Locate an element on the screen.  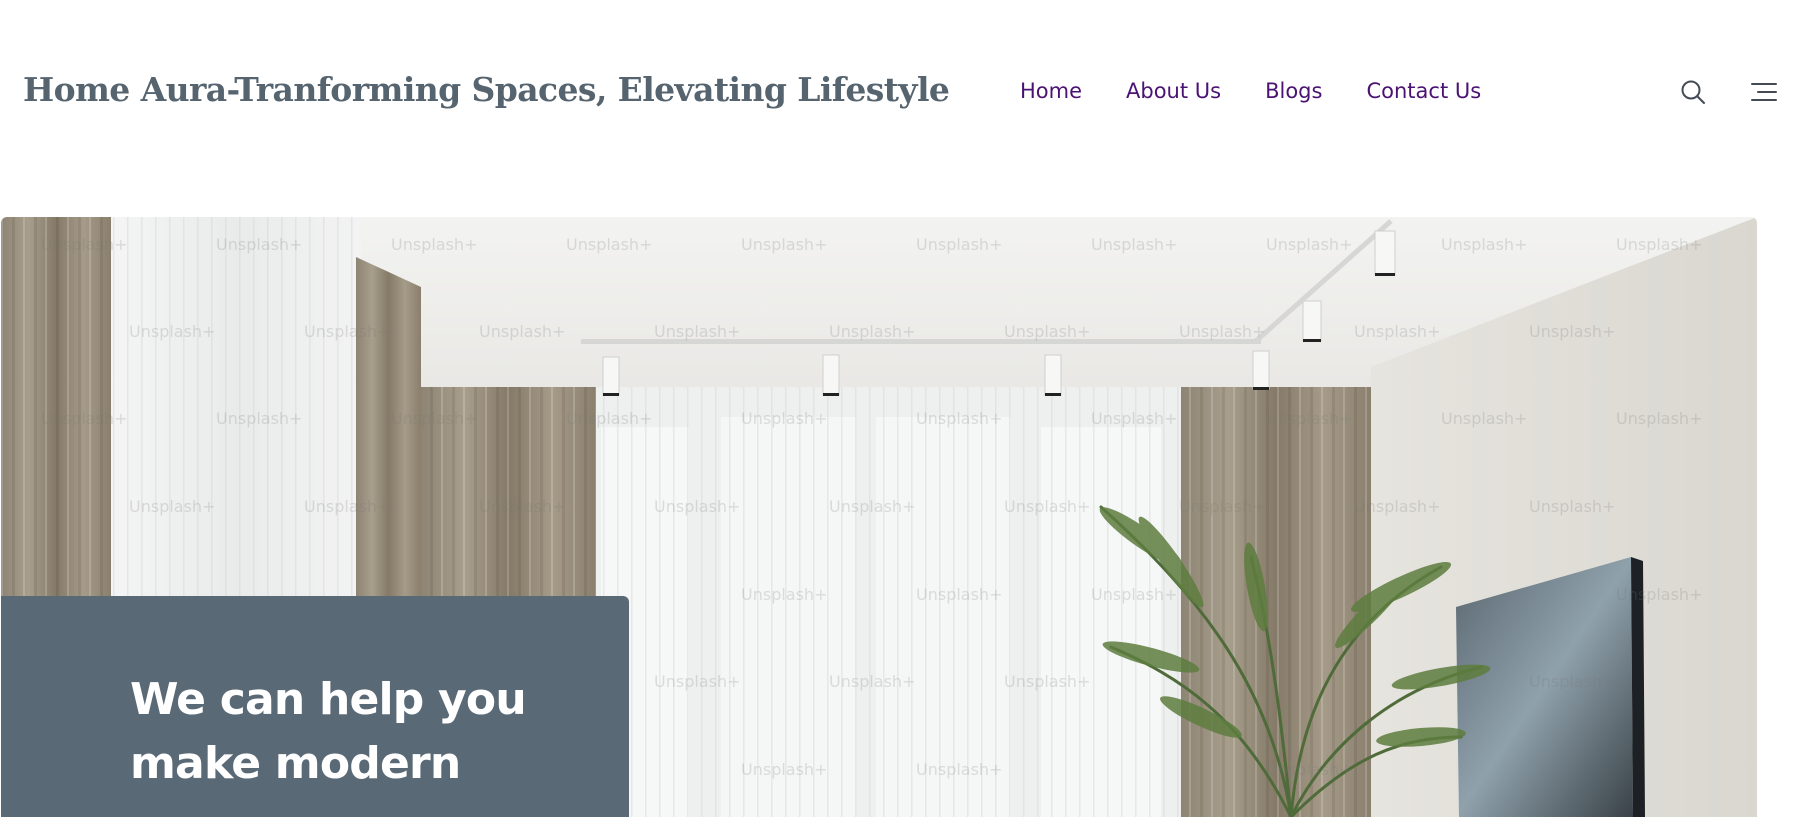
nav-link-home: Home is located at coordinates (1051, 91).